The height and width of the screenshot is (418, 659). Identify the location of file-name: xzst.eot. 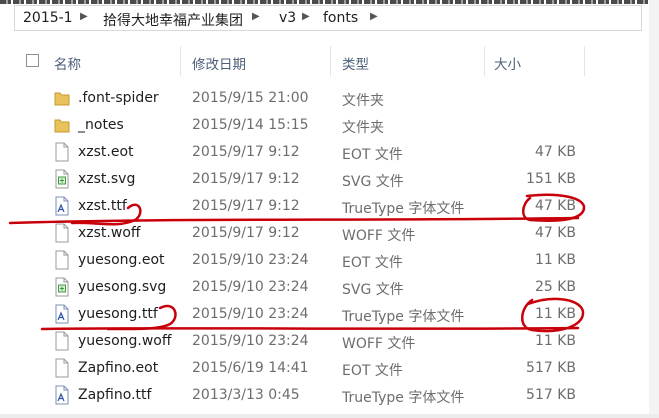
(106, 152).